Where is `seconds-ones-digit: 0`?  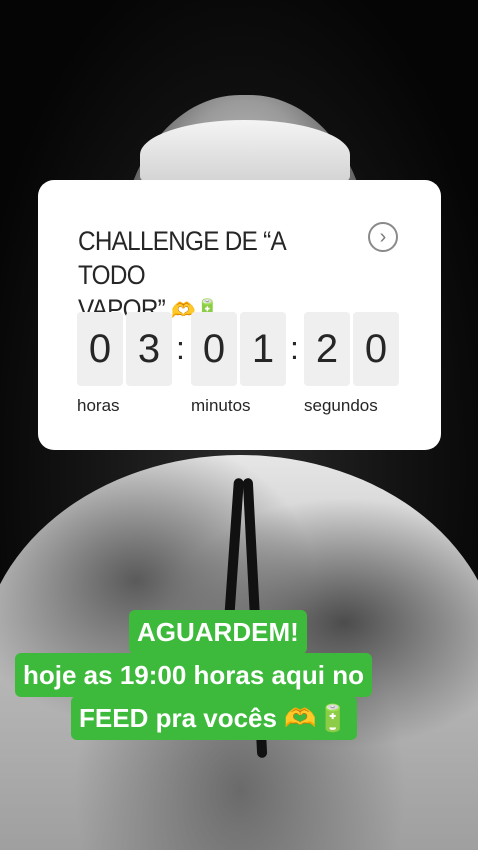 seconds-ones-digit: 0 is located at coordinates (376, 349).